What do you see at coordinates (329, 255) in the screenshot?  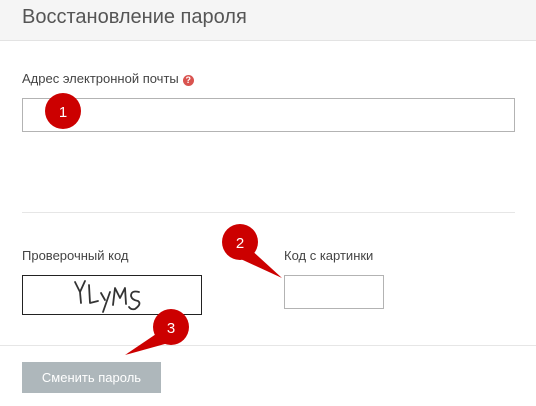 I see `code-field-label: Код с картинки` at bounding box center [329, 255].